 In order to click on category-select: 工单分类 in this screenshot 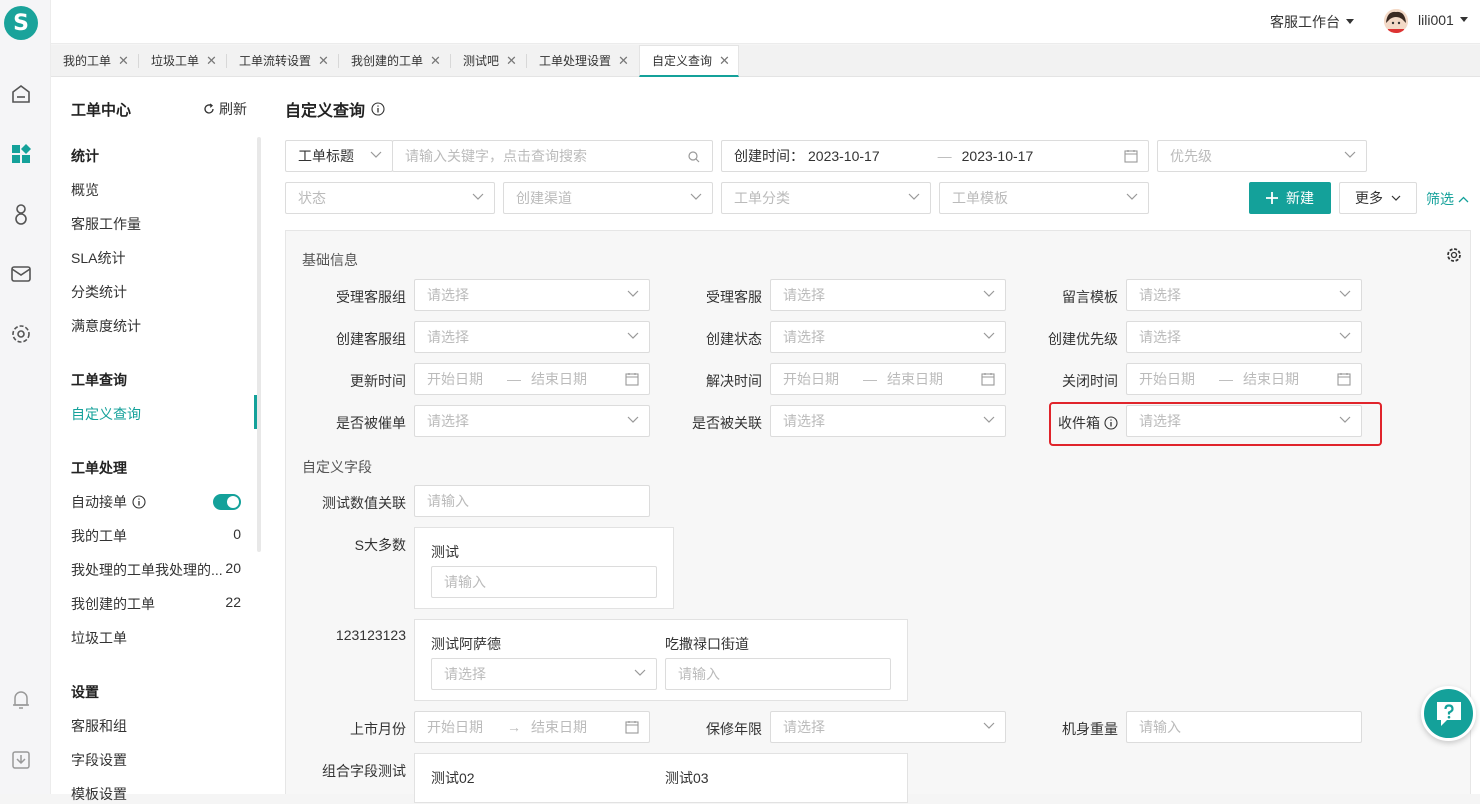, I will do `click(826, 198)`.